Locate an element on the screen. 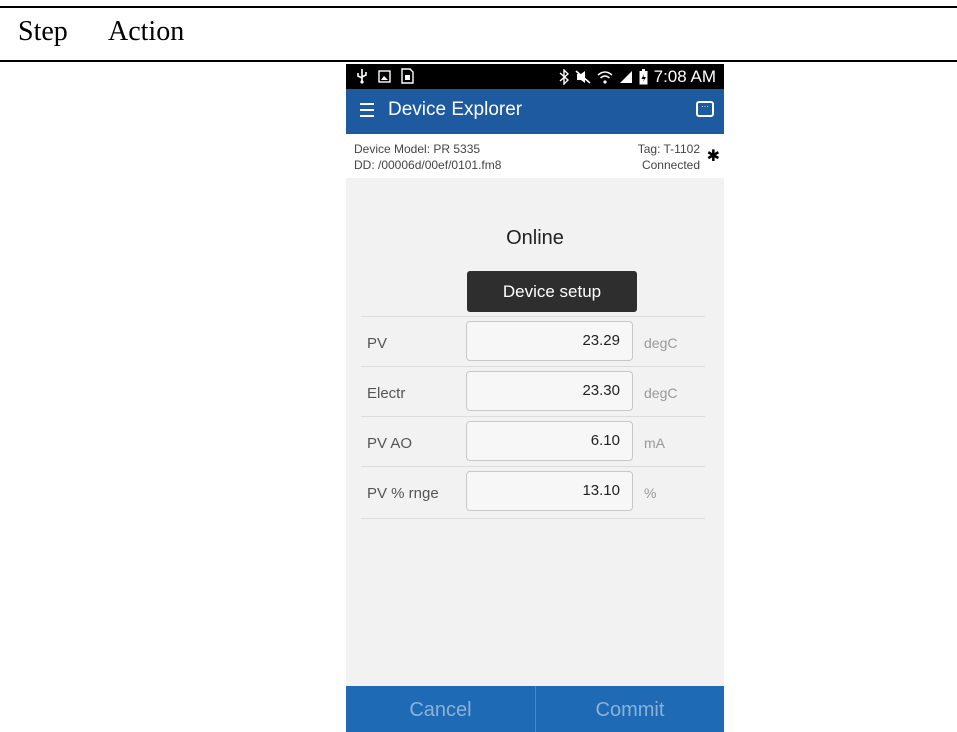 This screenshot has width=957, height=732. sim-icon is located at coordinates (407, 76).